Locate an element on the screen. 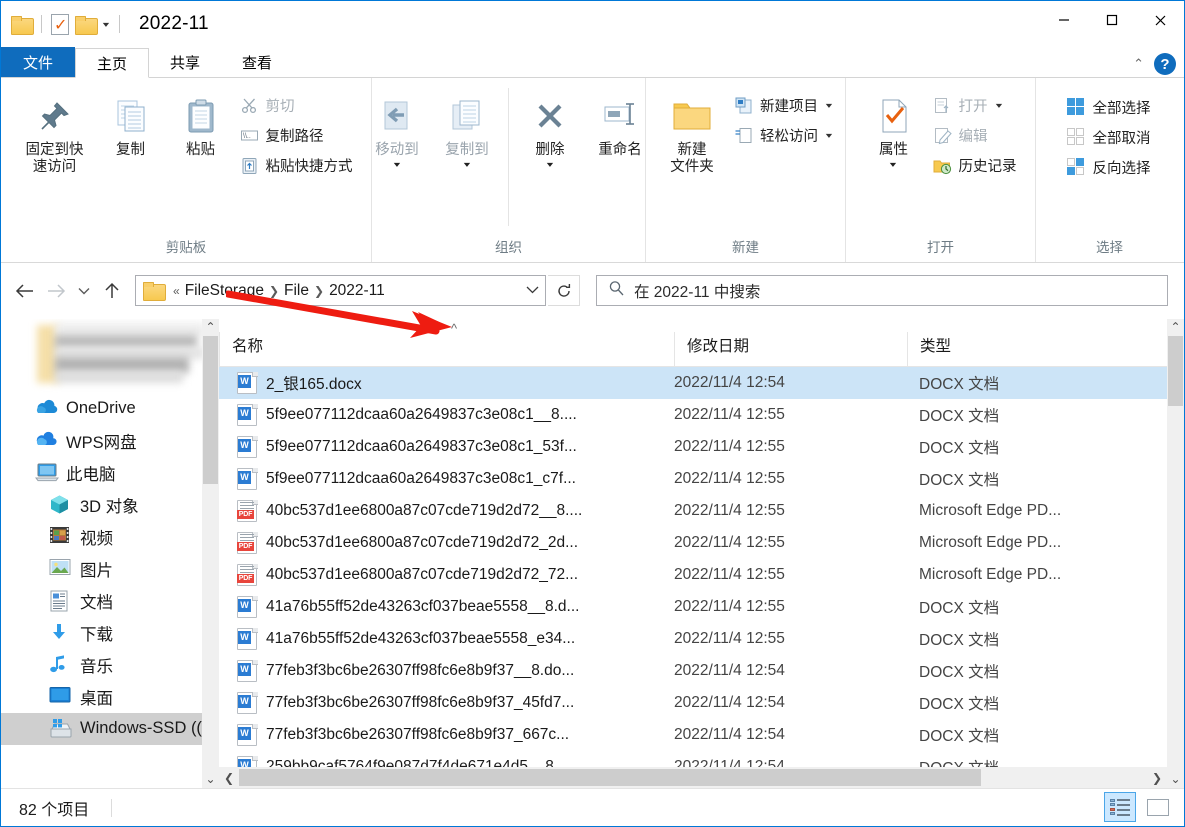 The image size is (1185, 827). address-bar: « FileStorage ❯ File ❯ 2022-11 is located at coordinates (340, 291).